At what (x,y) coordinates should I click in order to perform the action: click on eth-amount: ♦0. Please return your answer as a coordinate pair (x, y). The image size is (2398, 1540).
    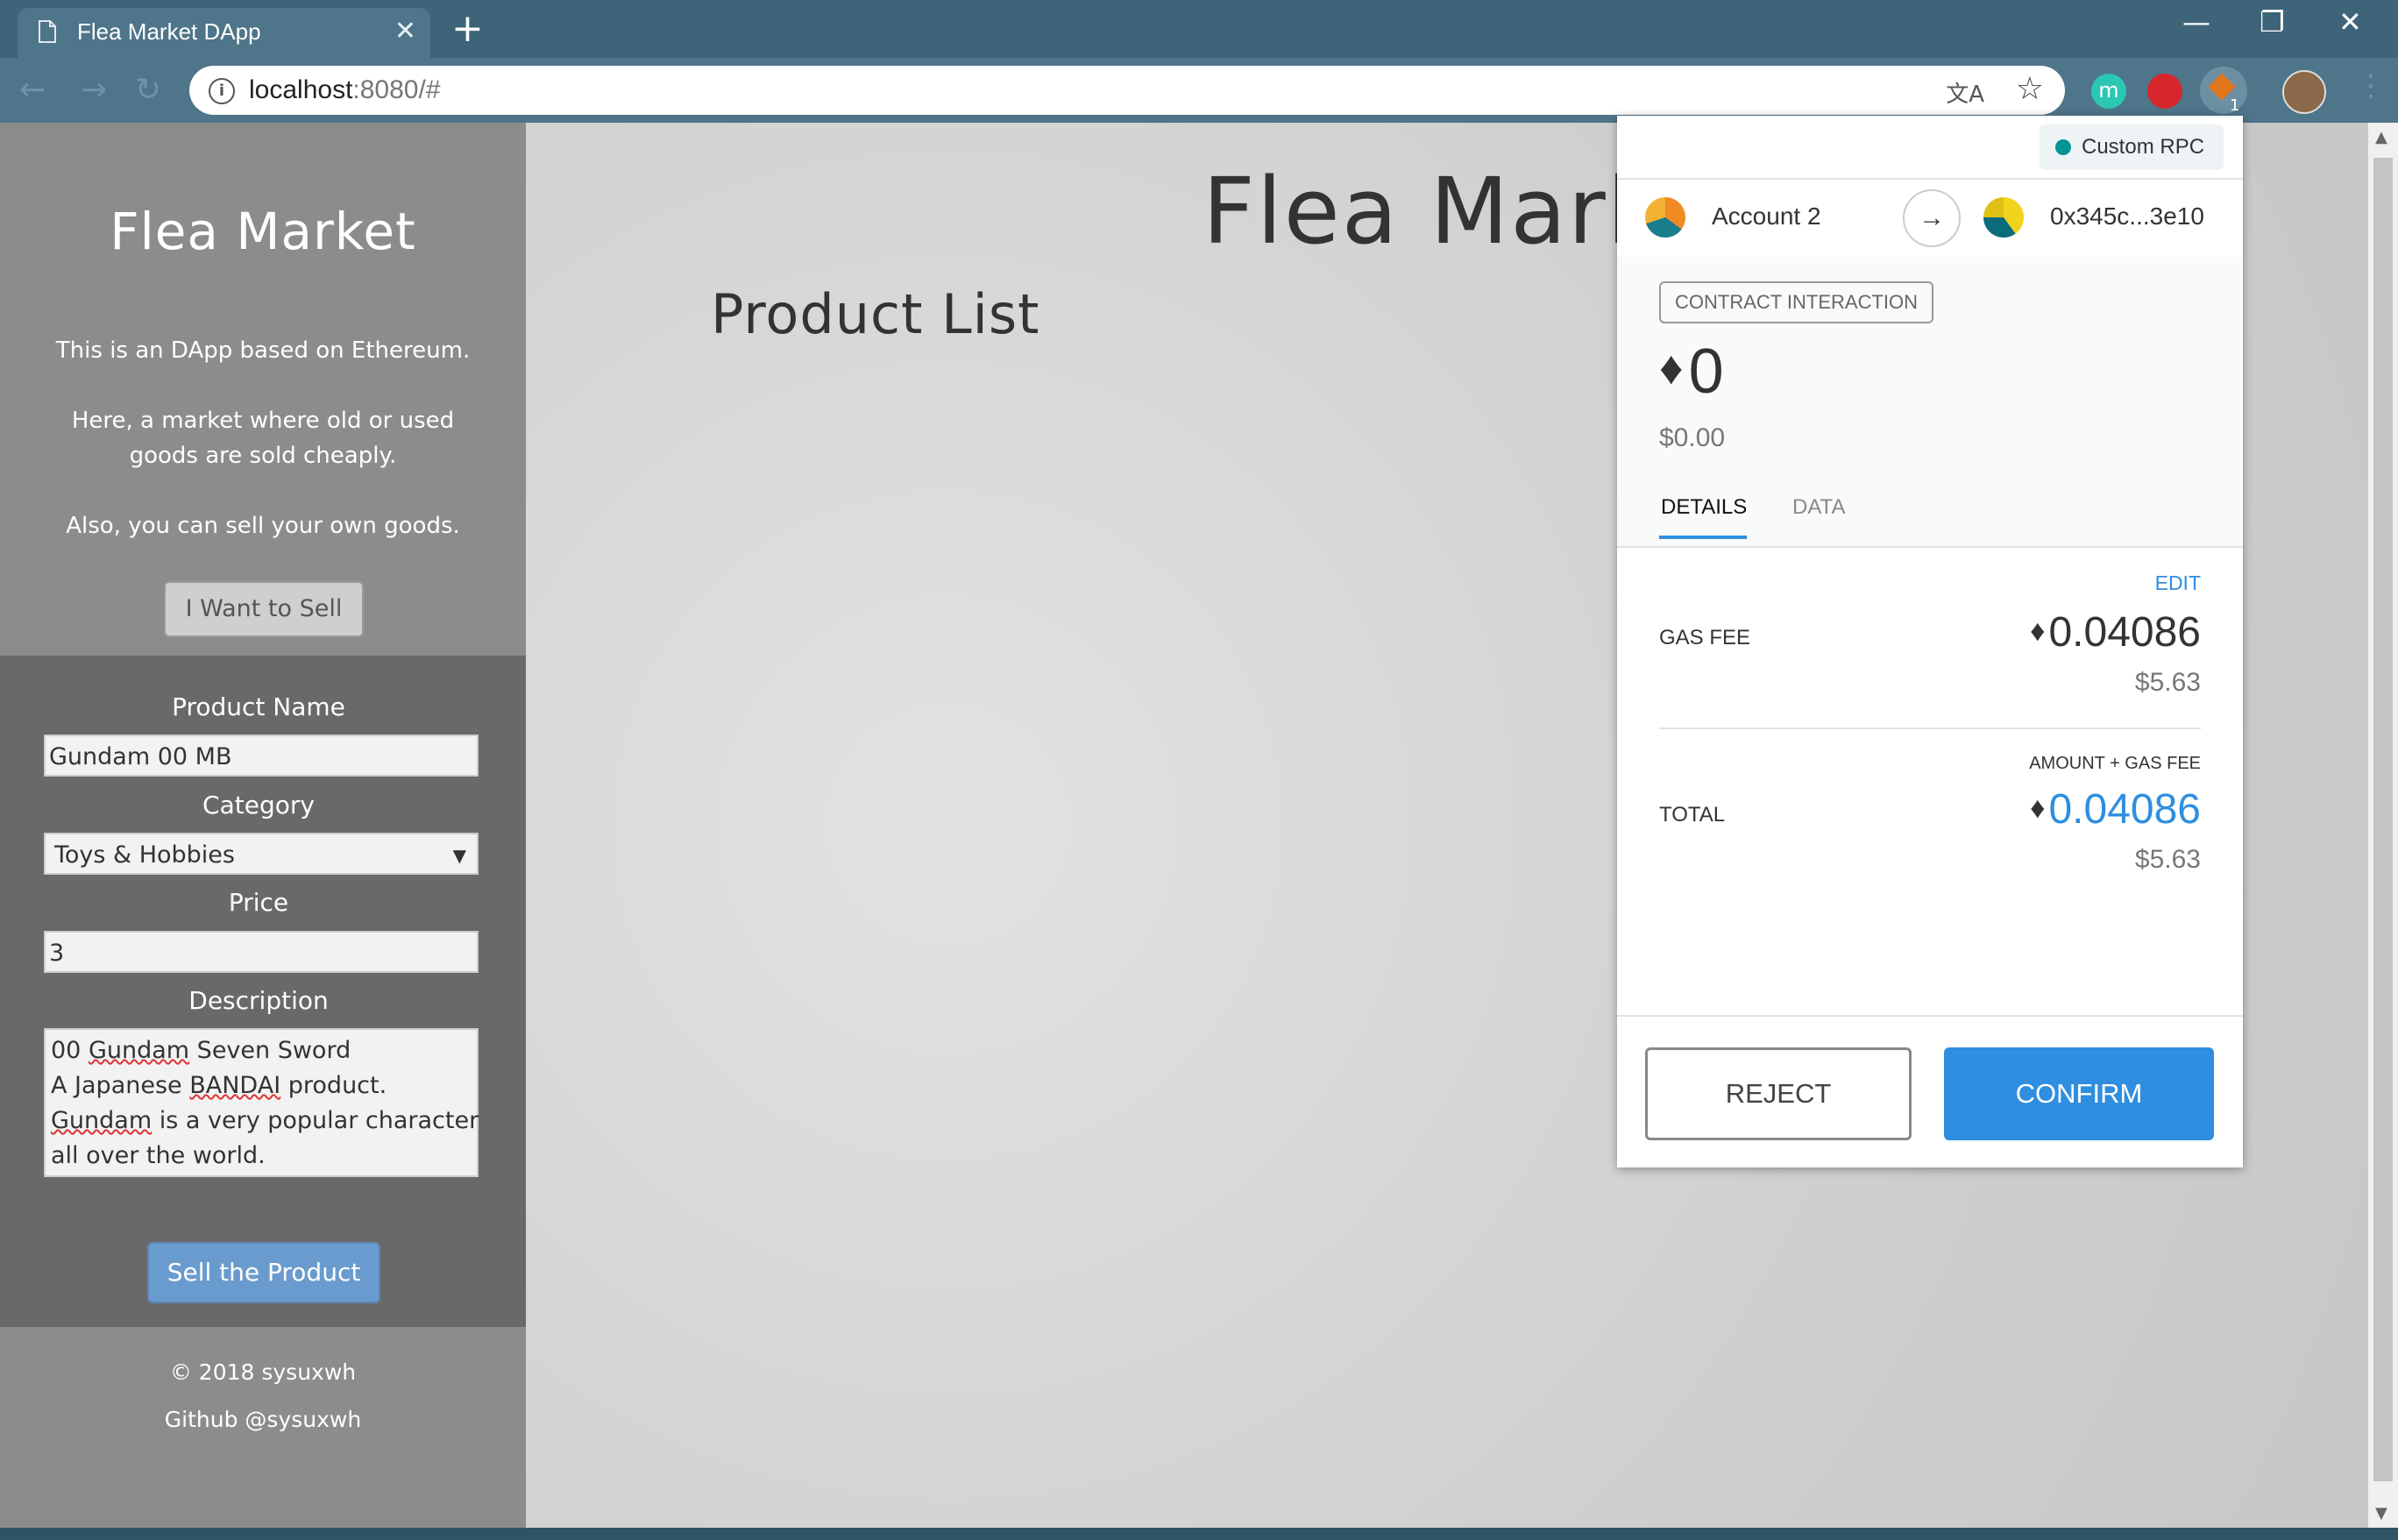
    Looking at the image, I should click on (1691, 372).